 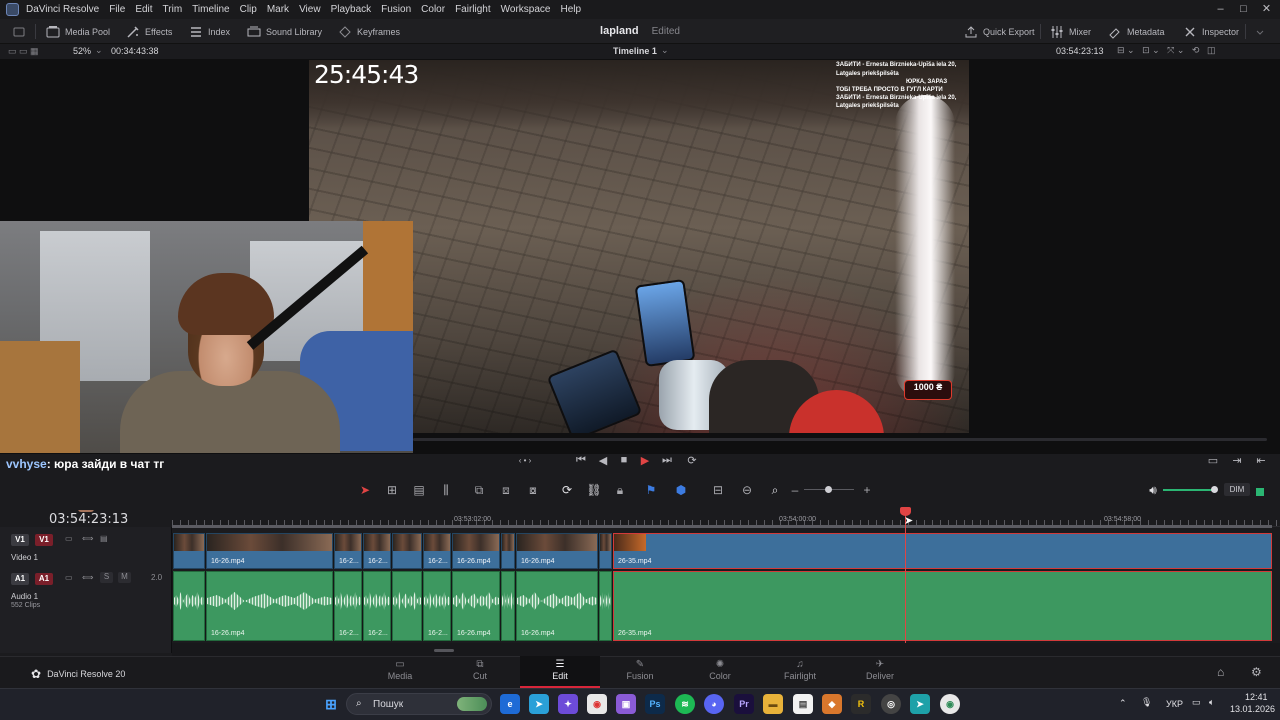 I want to click on flag-icon: ⚑, so click(x=651, y=490).